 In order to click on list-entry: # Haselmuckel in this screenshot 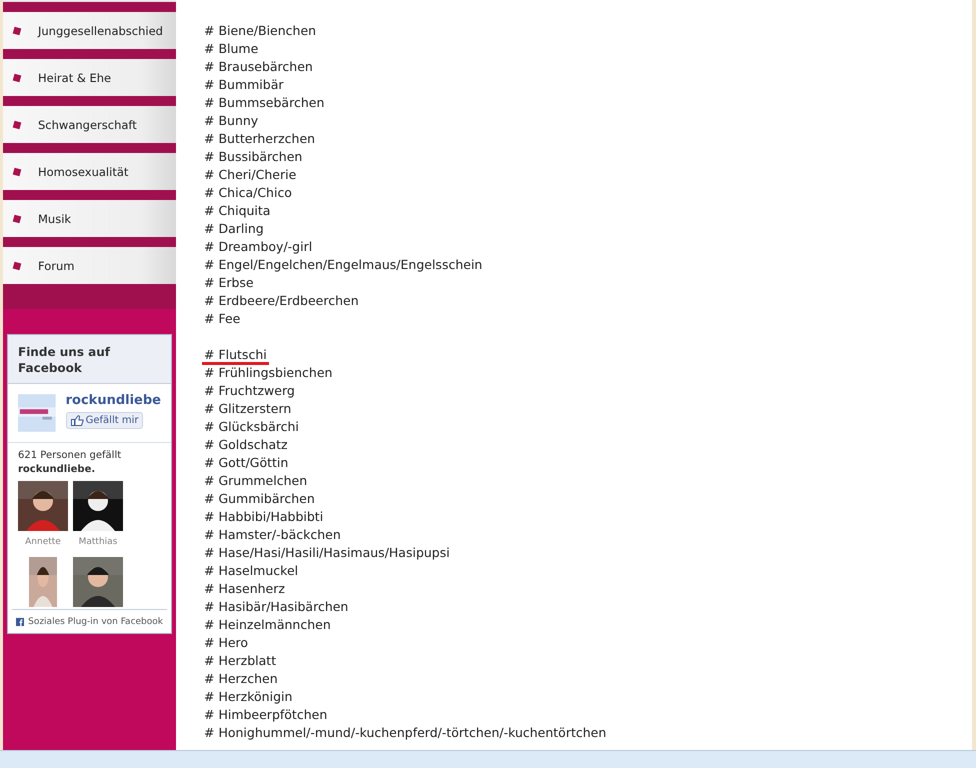, I will do `click(251, 570)`.